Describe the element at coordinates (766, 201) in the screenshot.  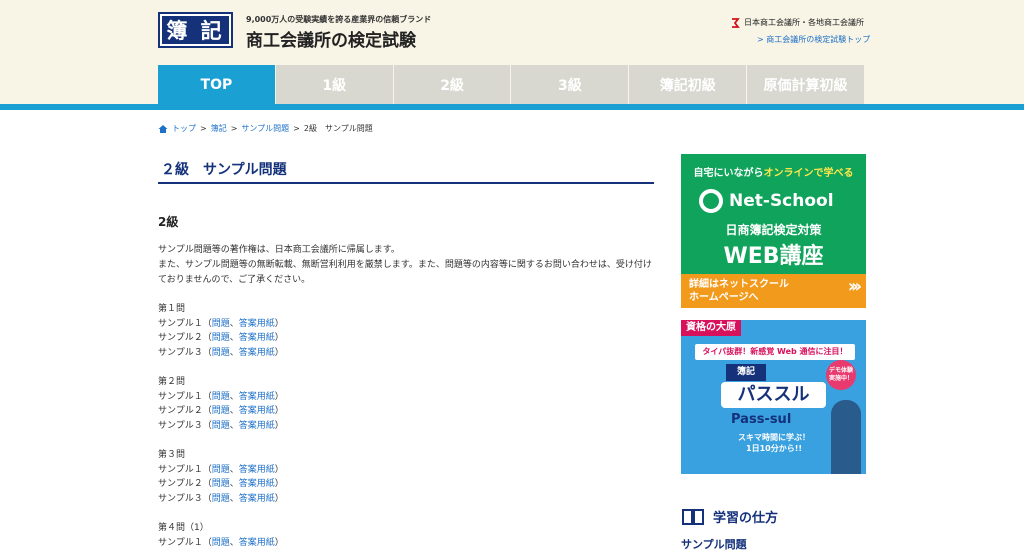
I see `netschool-brand: Net-School` at that location.